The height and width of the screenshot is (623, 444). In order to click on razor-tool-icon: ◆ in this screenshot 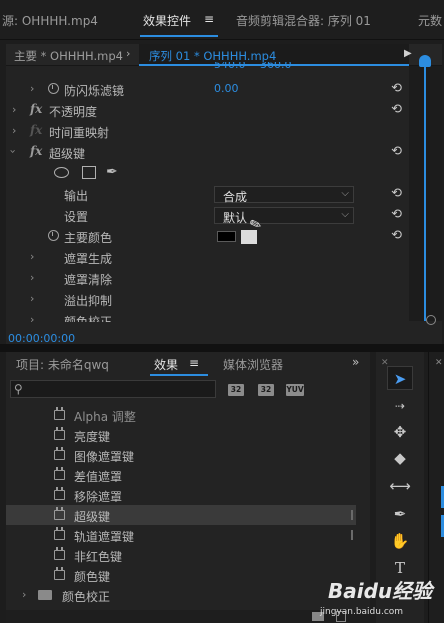, I will do `click(400, 458)`.